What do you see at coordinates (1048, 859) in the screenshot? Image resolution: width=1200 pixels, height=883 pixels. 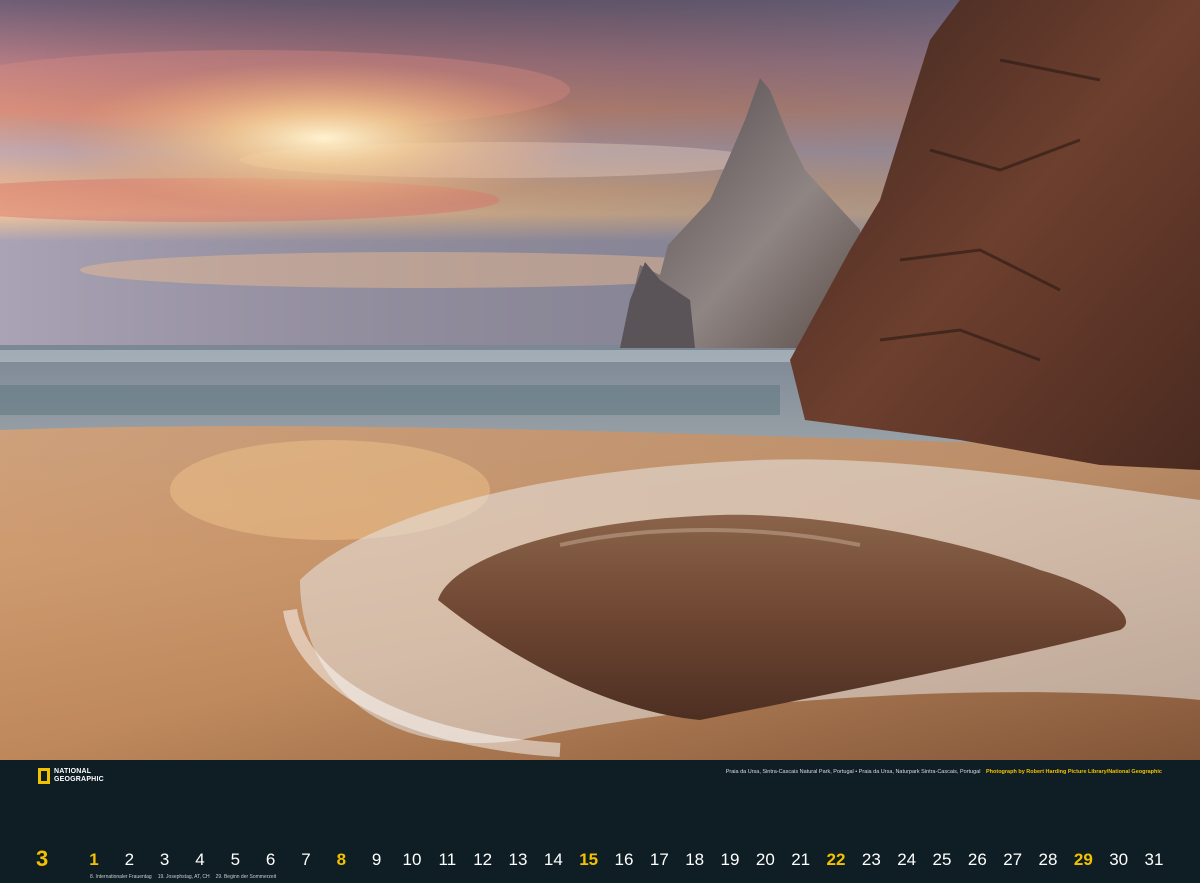 I see `day-28: 28` at bounding box center [1048, 859].